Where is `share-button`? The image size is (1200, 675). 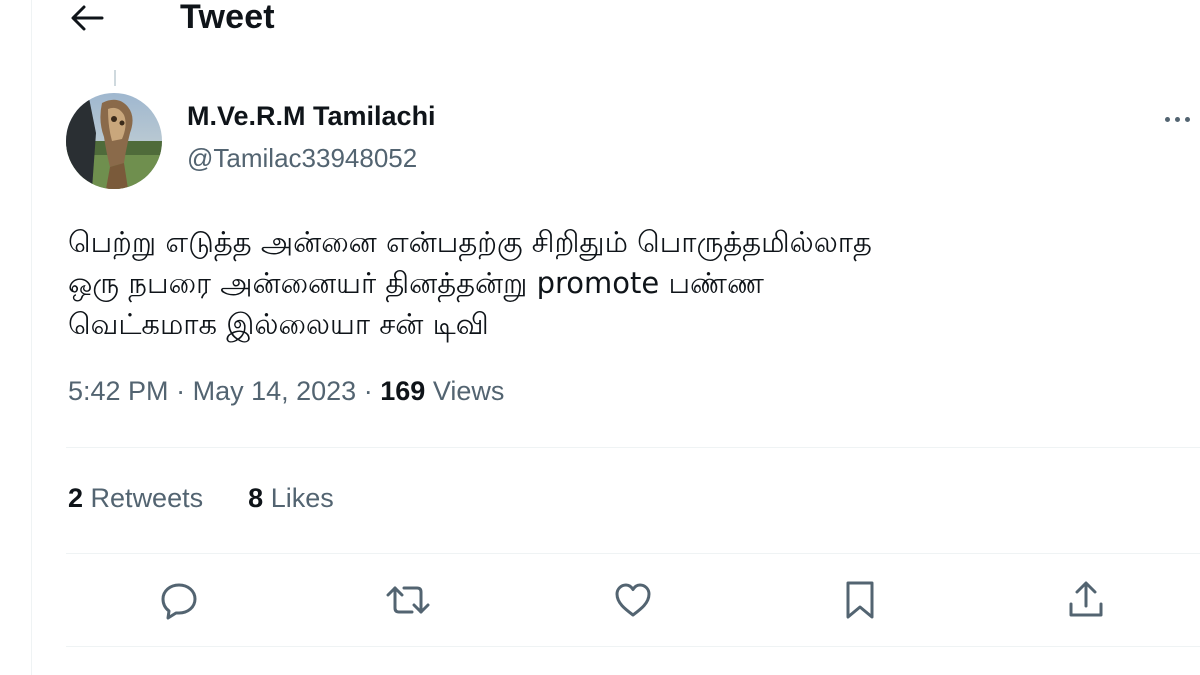
share-button is located at coordinates (1086, 600).